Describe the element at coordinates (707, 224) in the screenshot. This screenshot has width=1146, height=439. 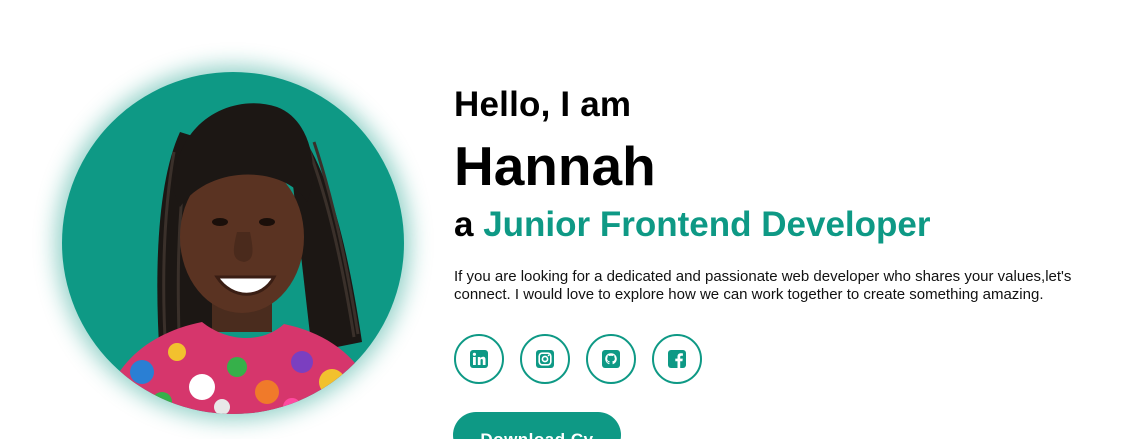
I see `role-title: Junior Frontend Developer` at that location.